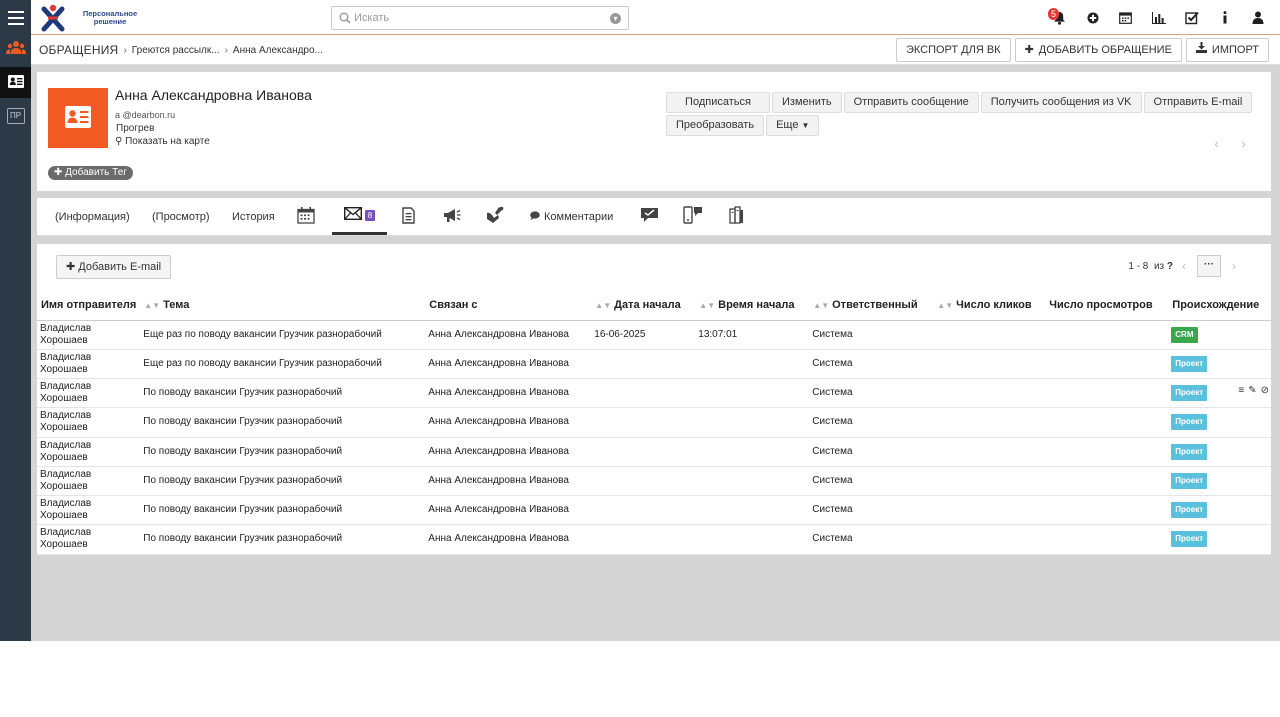 This screenshot has height=717, width=1280. What do you see at coordinates (911, 102) in the screenshot?
I see `send-message-button: Отправить сообщение` at bounding box center [911, 102].